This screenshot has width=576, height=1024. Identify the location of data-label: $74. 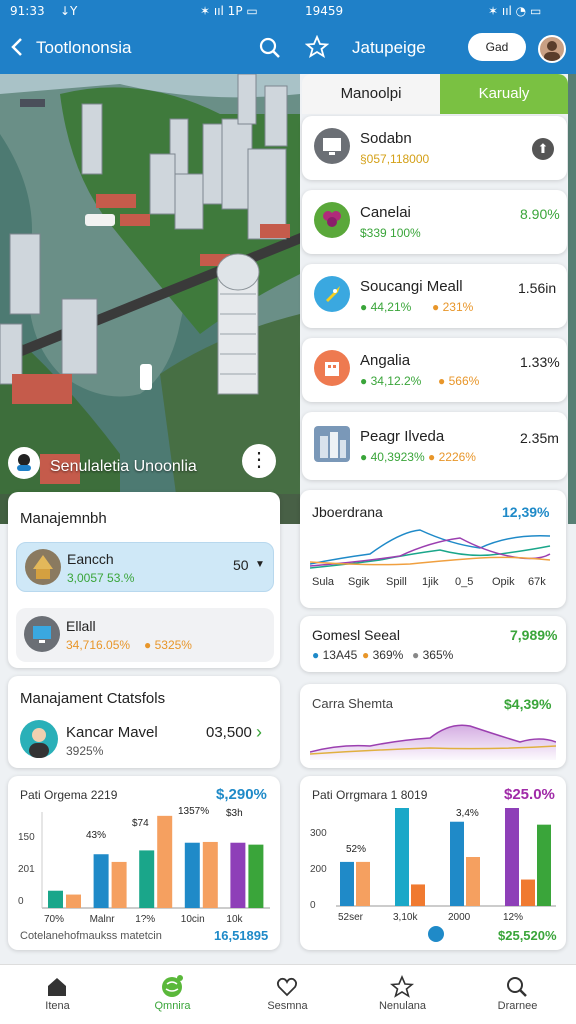
(140, 823).